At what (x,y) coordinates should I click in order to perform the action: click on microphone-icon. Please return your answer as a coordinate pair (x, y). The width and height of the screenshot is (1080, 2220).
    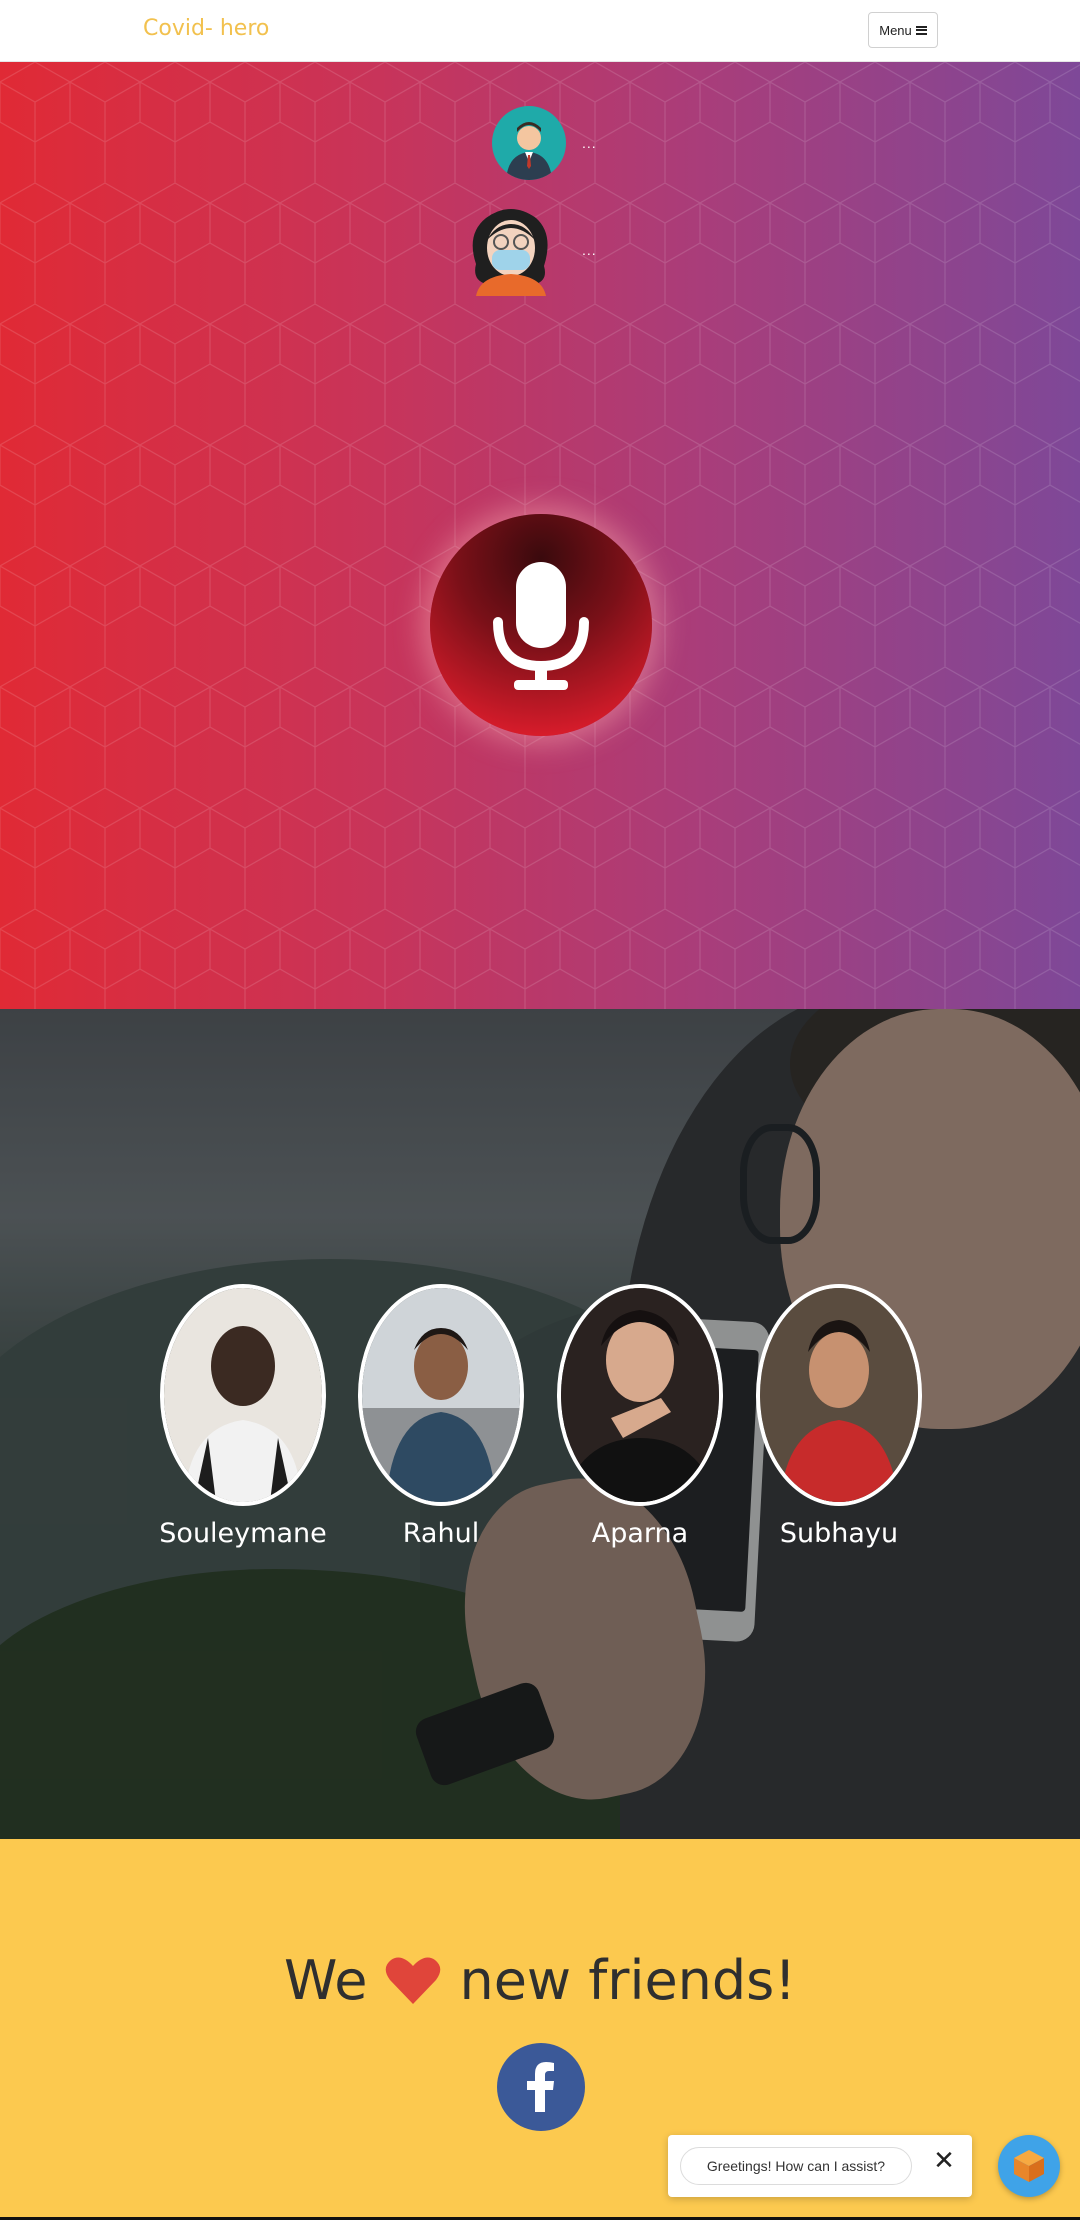
    Looking at the image, I should click on (541, 626).